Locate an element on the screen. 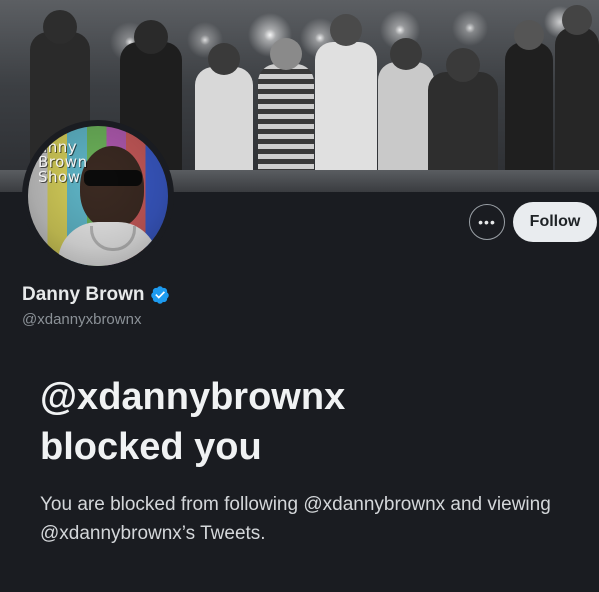  blocked-heading-line1: @xdannybrownx is located at coordinates (193, 397).